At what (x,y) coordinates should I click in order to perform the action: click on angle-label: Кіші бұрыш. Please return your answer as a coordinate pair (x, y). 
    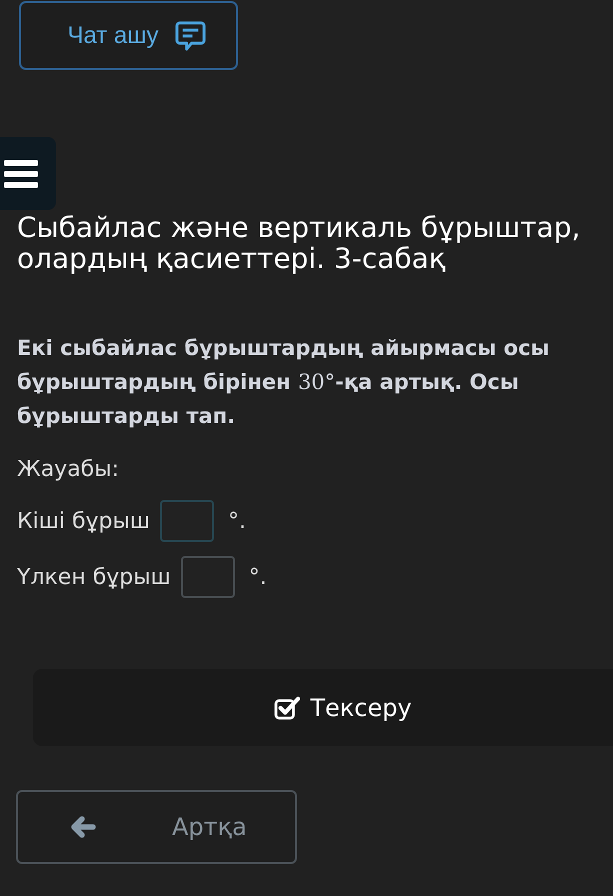
    Looking at the image, I should click on (83, 521).